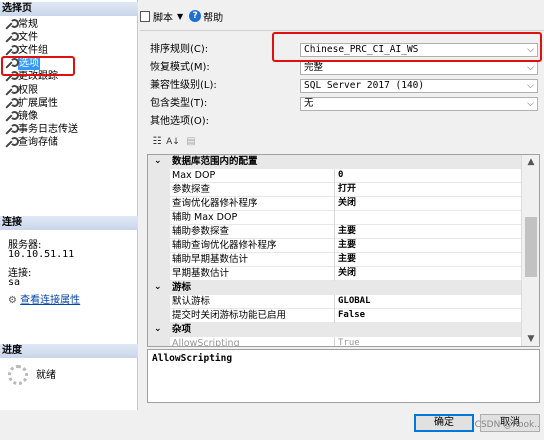 This screenshot has width=544, height=440. Describe the element at coordinates (12, 300) in the screenshot. I see `connection-properties-icon: ⚙` at that location.